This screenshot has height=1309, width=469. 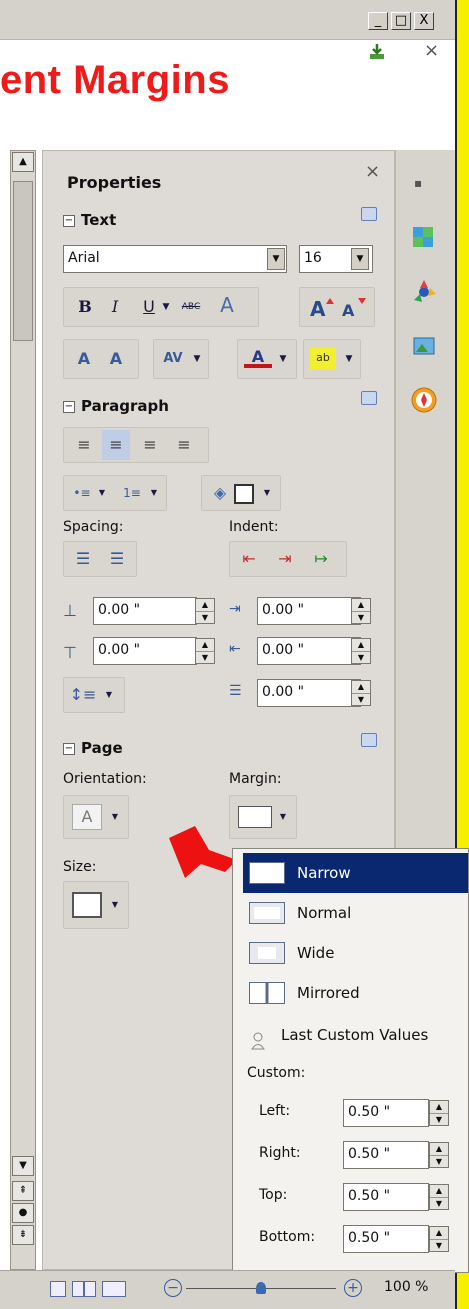 What do you see at coordinates (82, 493) in the screenshot?
I see `bullets-icon: •≡` at bounding box center [82, 493].